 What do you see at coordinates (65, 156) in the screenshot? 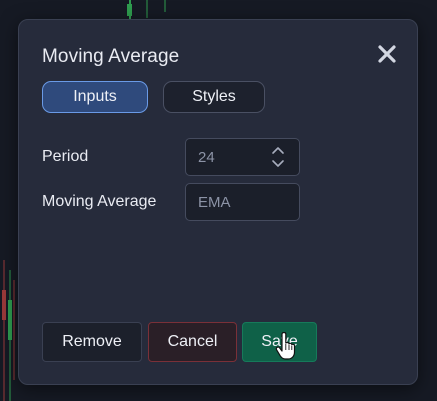
I see `period-label: Period` at bounding box center [65, 156].